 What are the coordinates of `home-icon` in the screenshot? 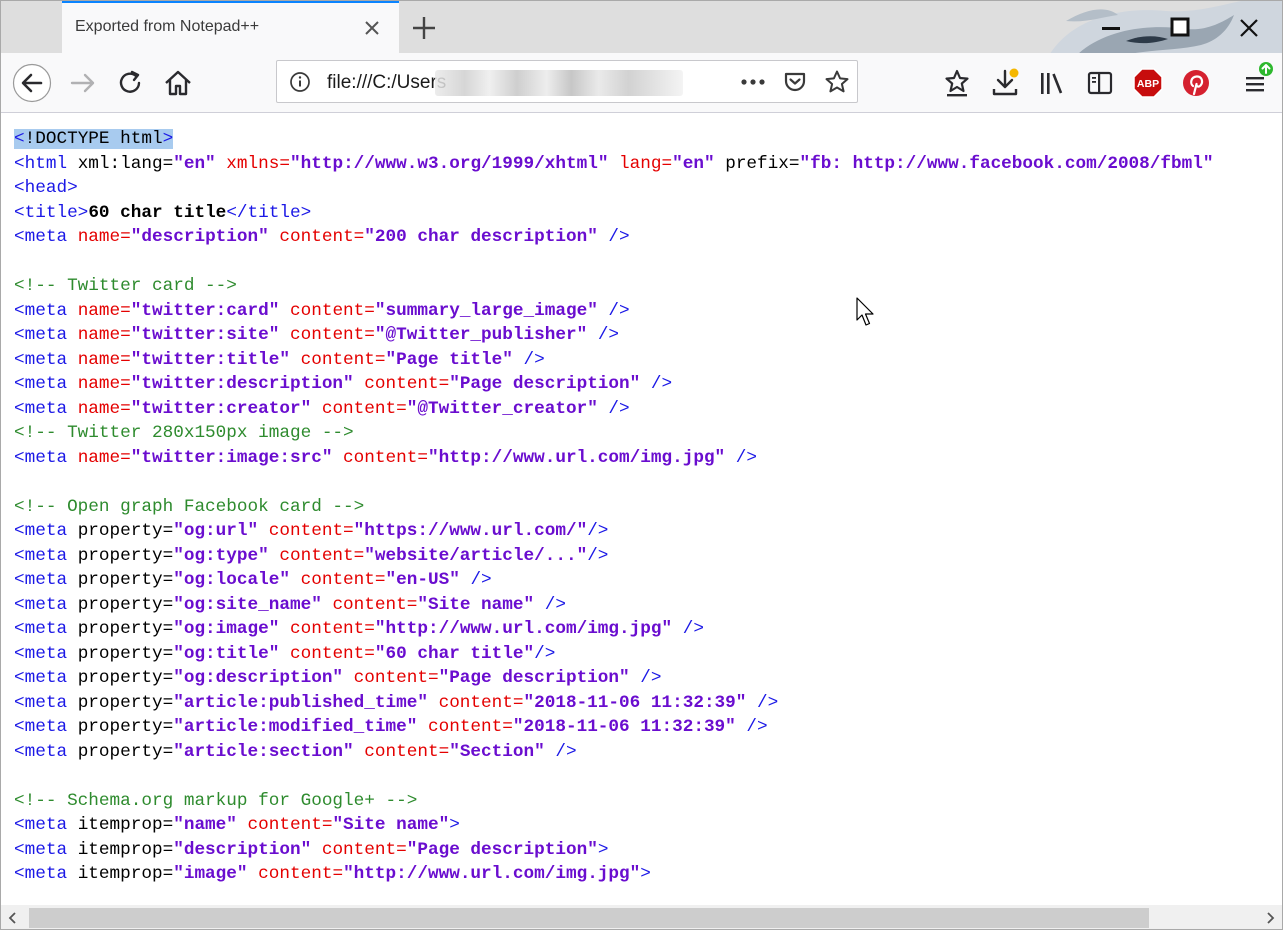 It's located at (178, 83).